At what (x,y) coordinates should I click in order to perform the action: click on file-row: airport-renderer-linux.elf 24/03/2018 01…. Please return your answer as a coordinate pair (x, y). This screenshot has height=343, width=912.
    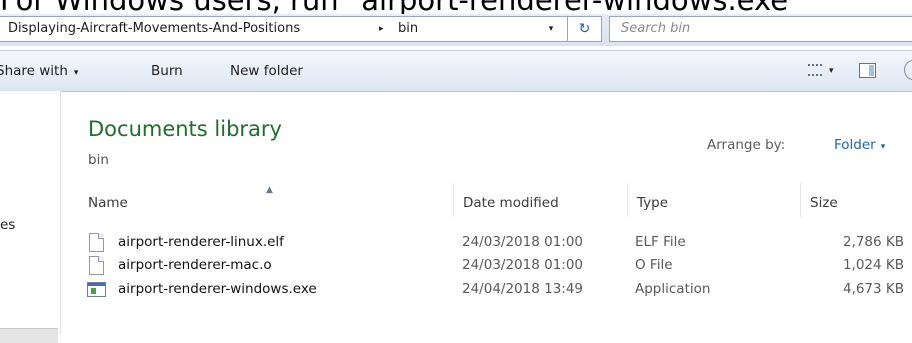
    Looking at the image, I should click on (499, 242).